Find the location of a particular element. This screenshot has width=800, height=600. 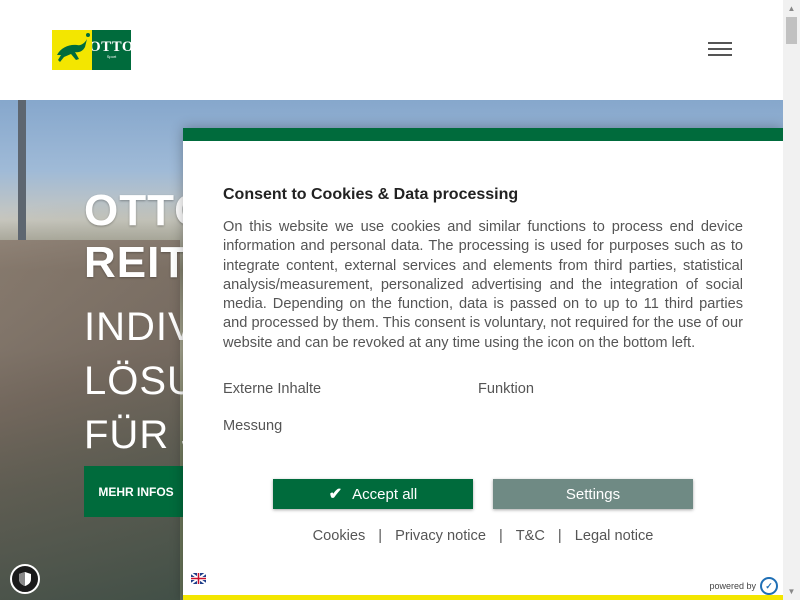

logo-text: OTTO is located at coordinates (111, 47).